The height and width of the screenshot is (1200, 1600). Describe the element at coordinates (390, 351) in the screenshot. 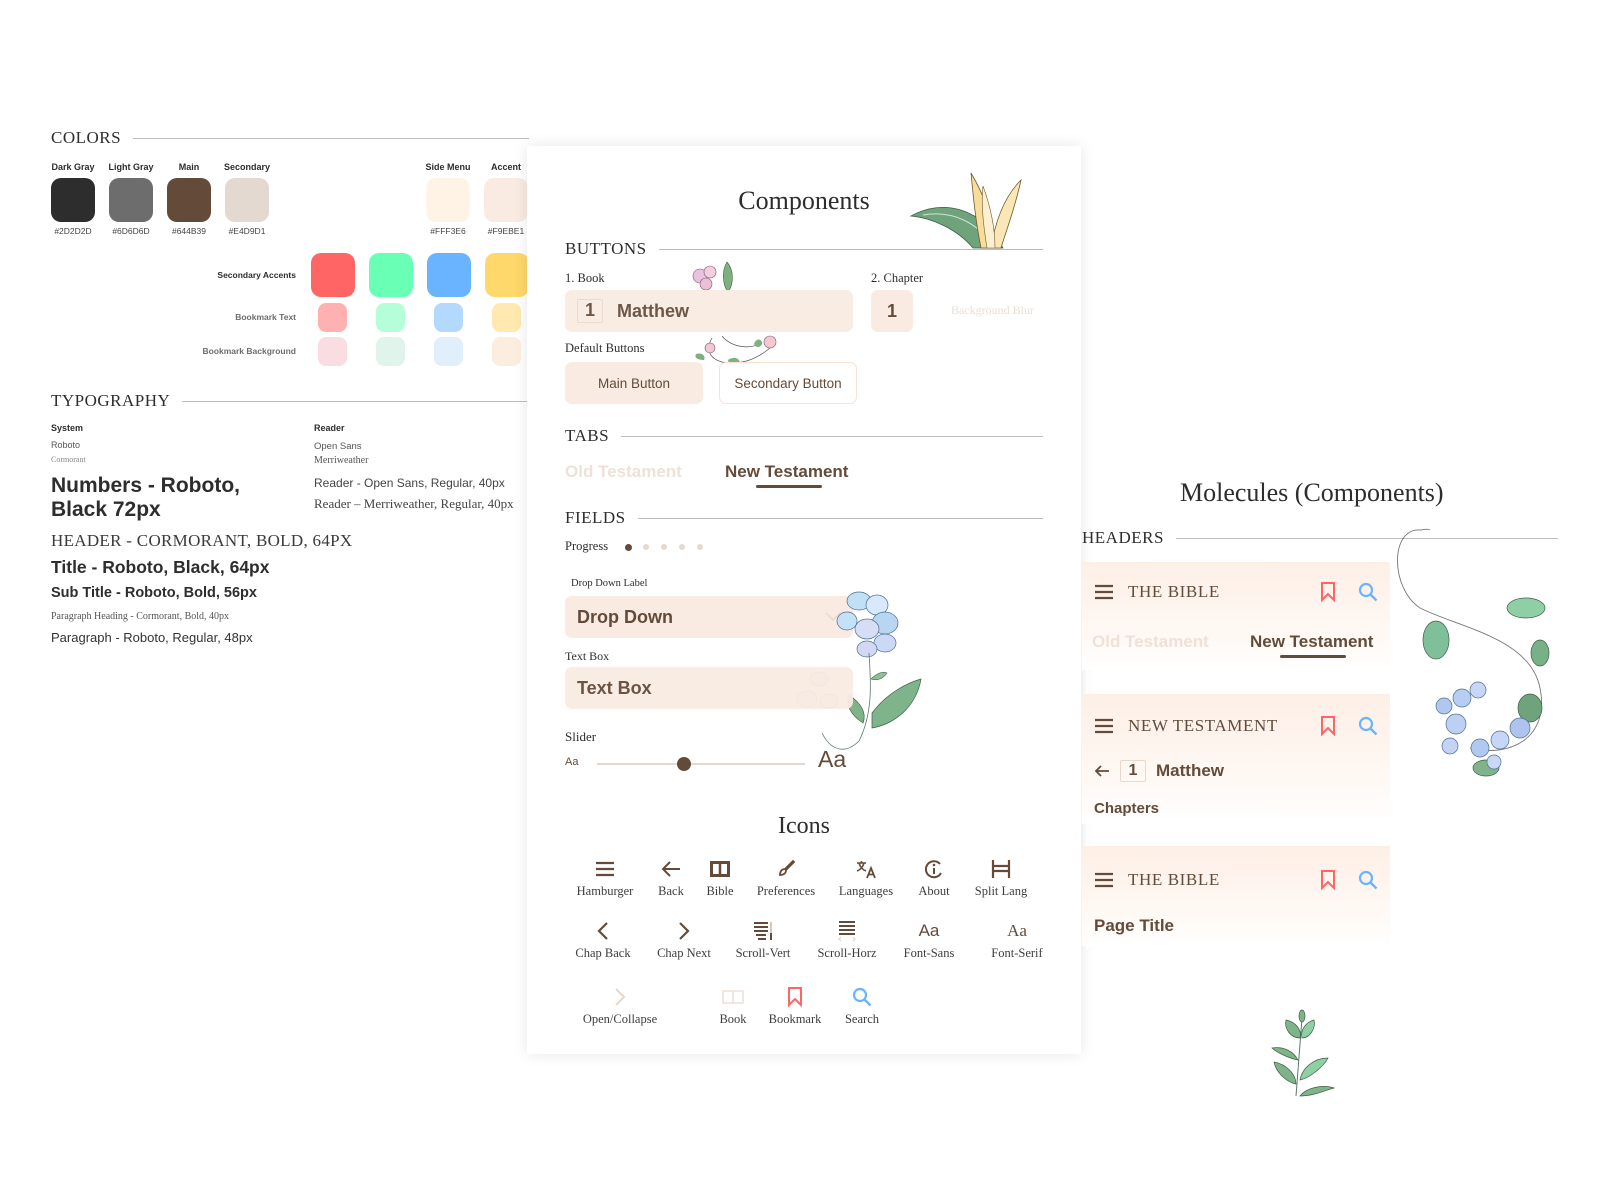

I see `swatch-bookmark-bg-green` at that location.